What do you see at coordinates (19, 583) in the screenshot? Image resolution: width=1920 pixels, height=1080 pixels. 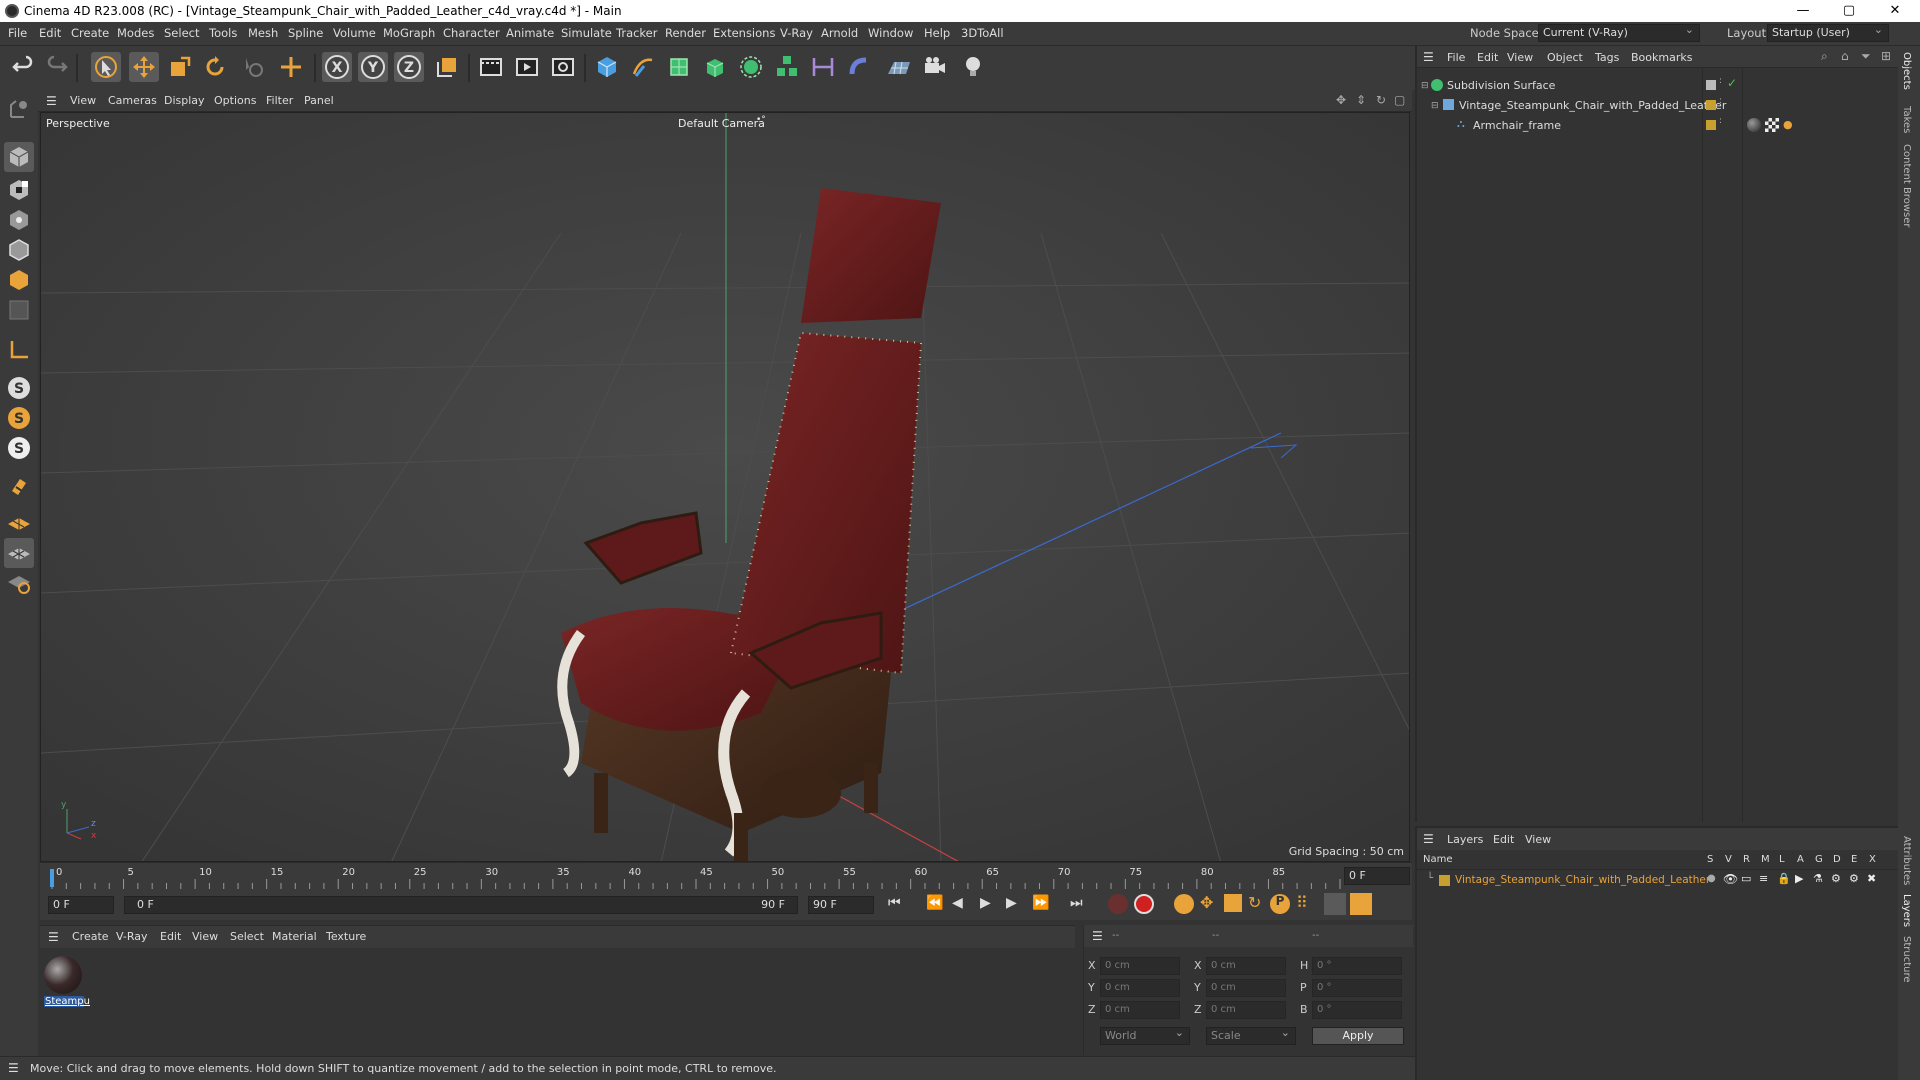 I see `solo-icon` at bounding box center [19, 583].